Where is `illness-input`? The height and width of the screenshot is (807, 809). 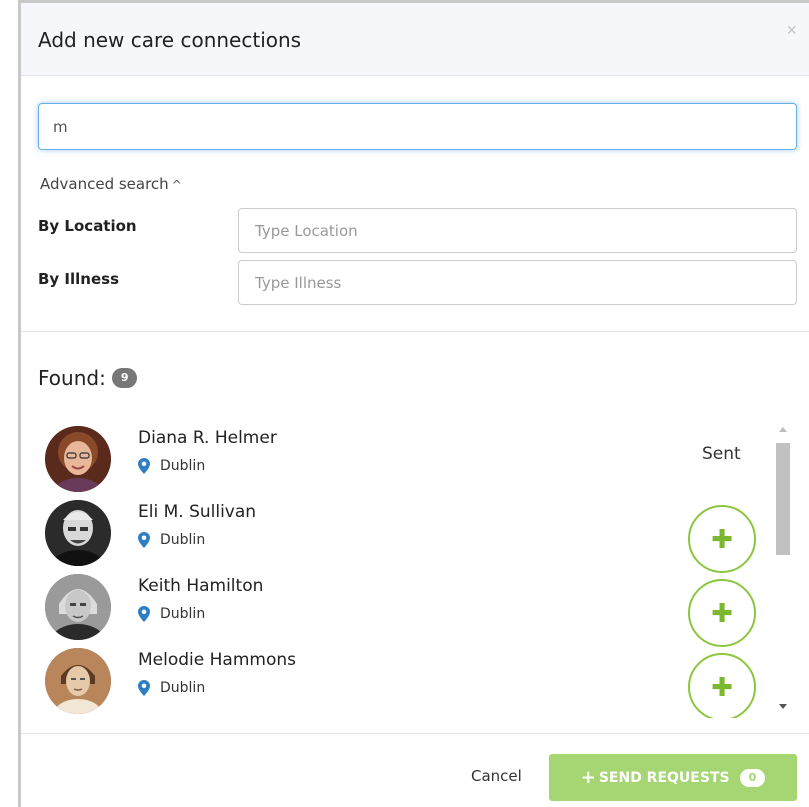
illness-input is located at coordinates (517, 282).